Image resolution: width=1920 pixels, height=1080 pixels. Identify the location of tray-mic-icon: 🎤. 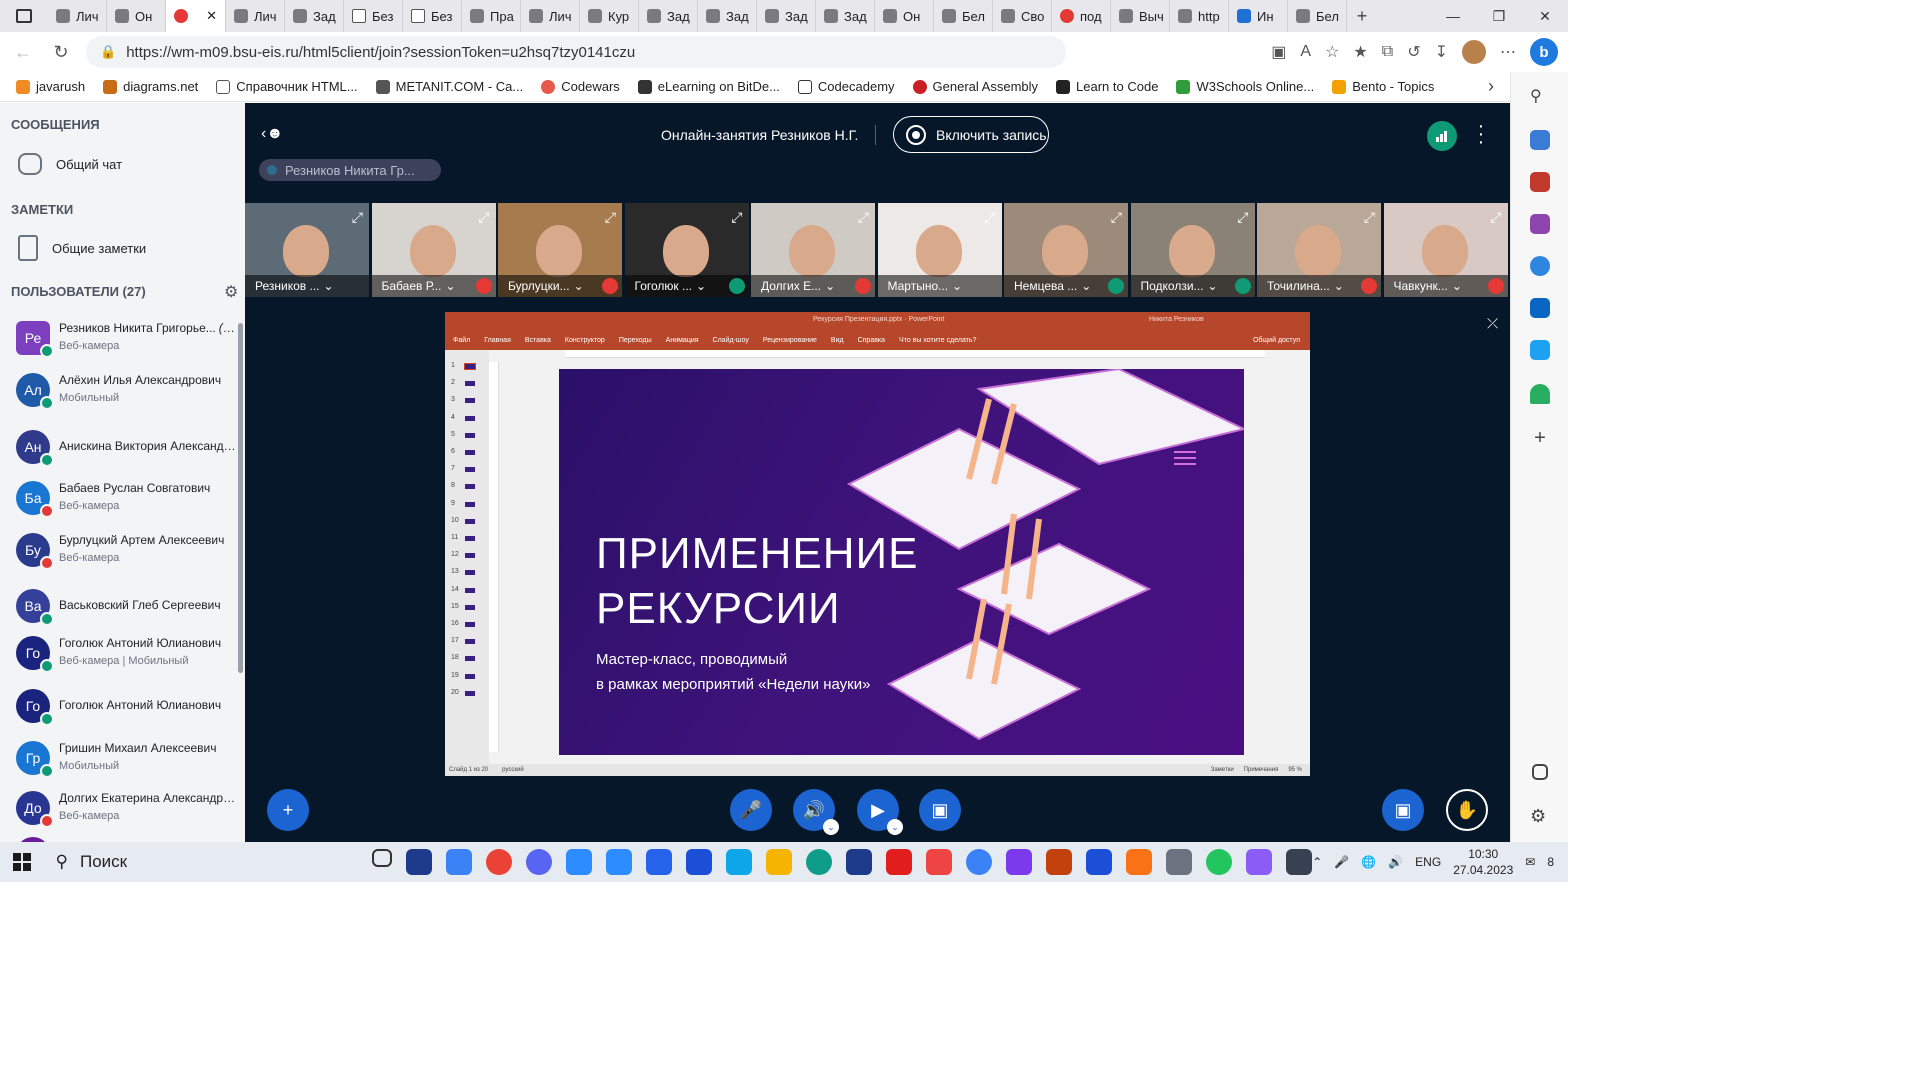
(1341, 862).